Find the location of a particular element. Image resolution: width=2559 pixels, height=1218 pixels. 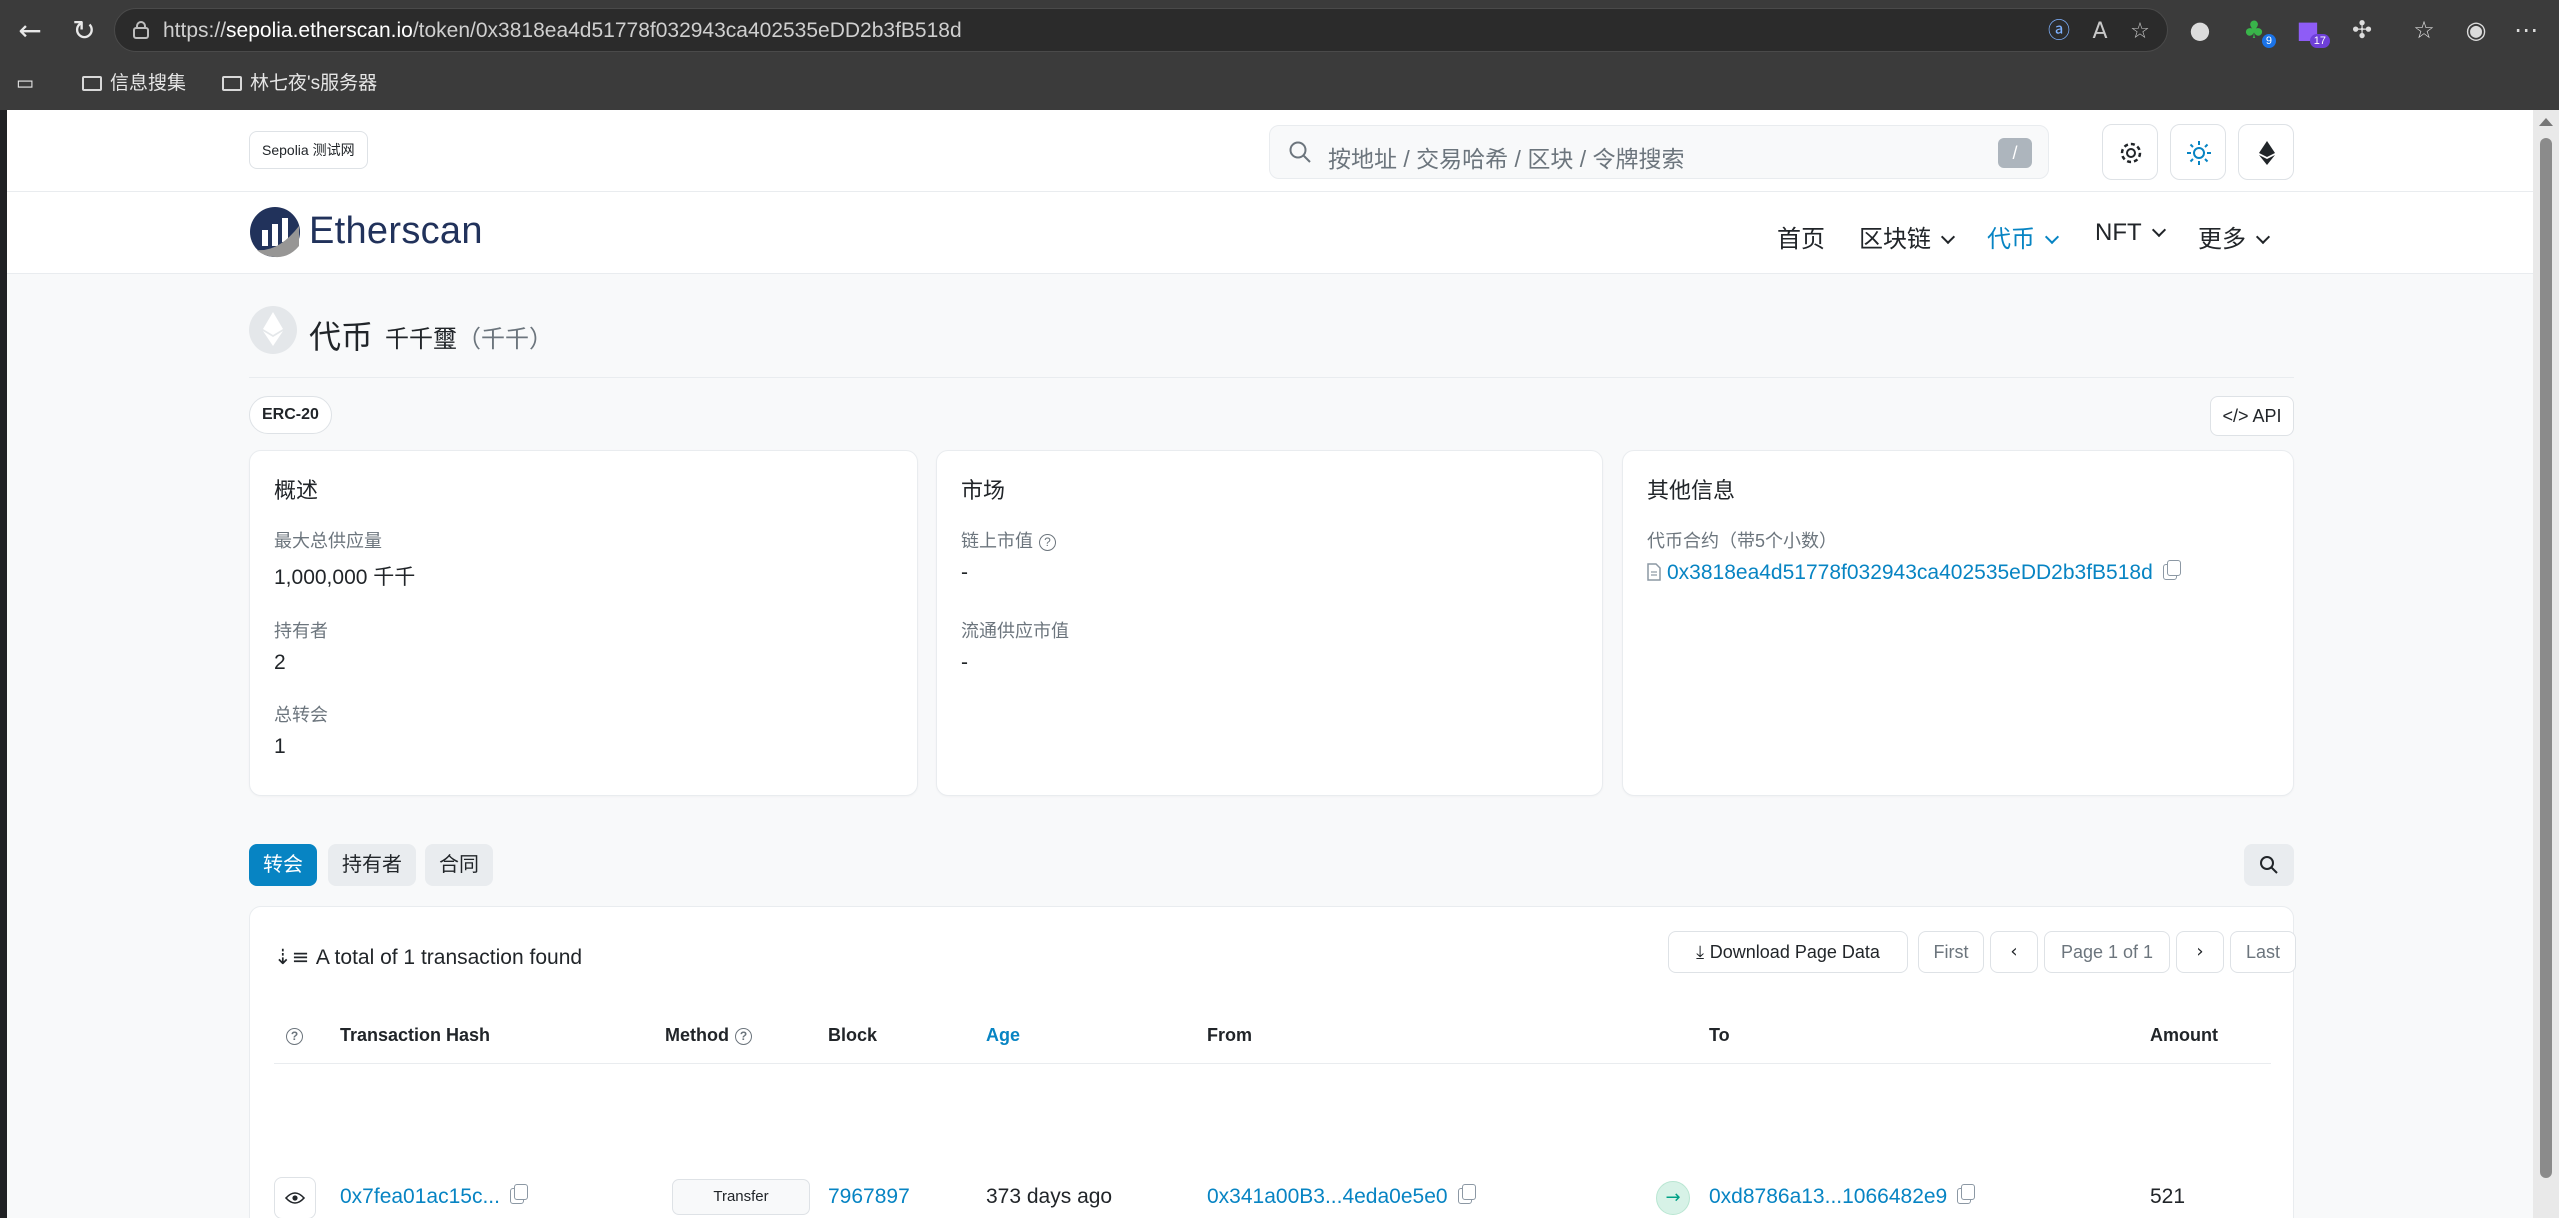

profile-avatar-icon: ◉ is located at coordinates (2476, 30).